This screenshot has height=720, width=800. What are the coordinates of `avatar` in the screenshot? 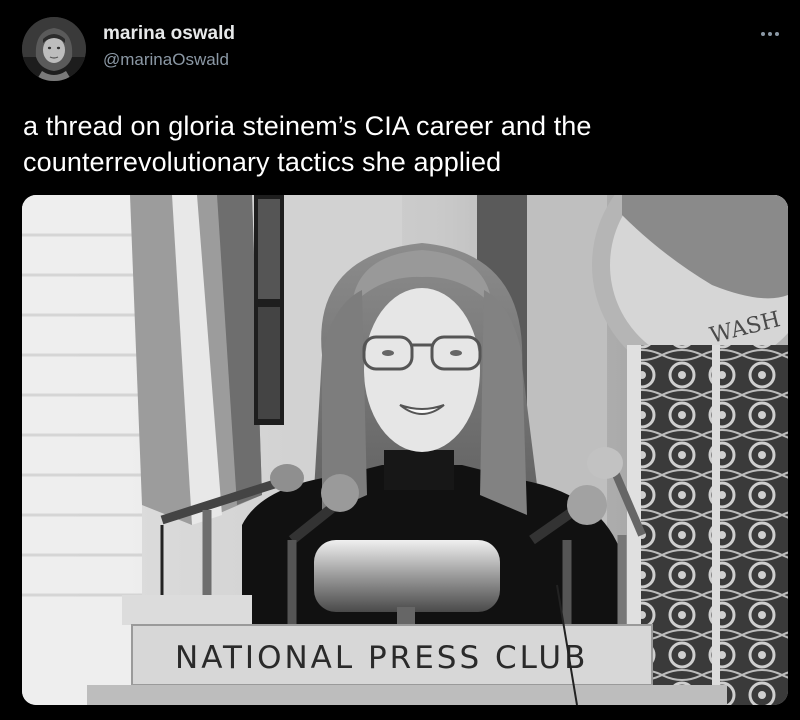 It's located at (54, 49).